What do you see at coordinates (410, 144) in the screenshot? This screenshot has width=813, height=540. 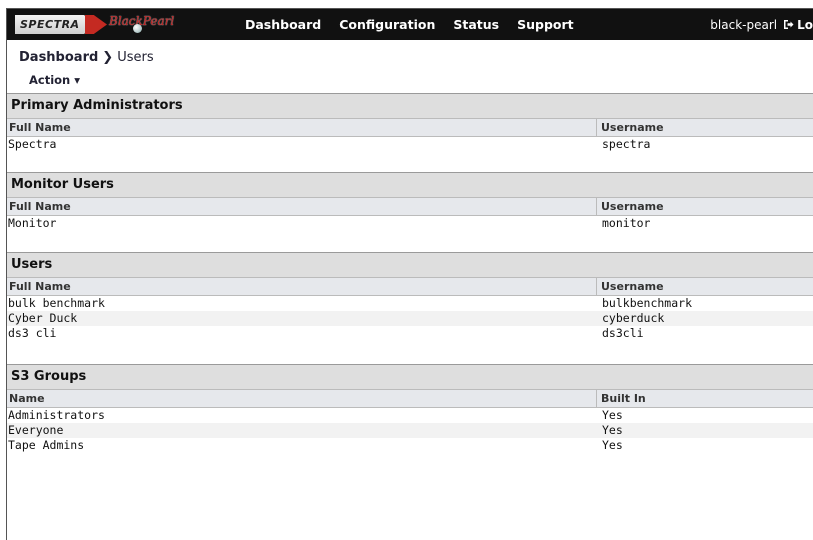 I see `table-row: Spectra spectra` at bounding box center [410, 144].